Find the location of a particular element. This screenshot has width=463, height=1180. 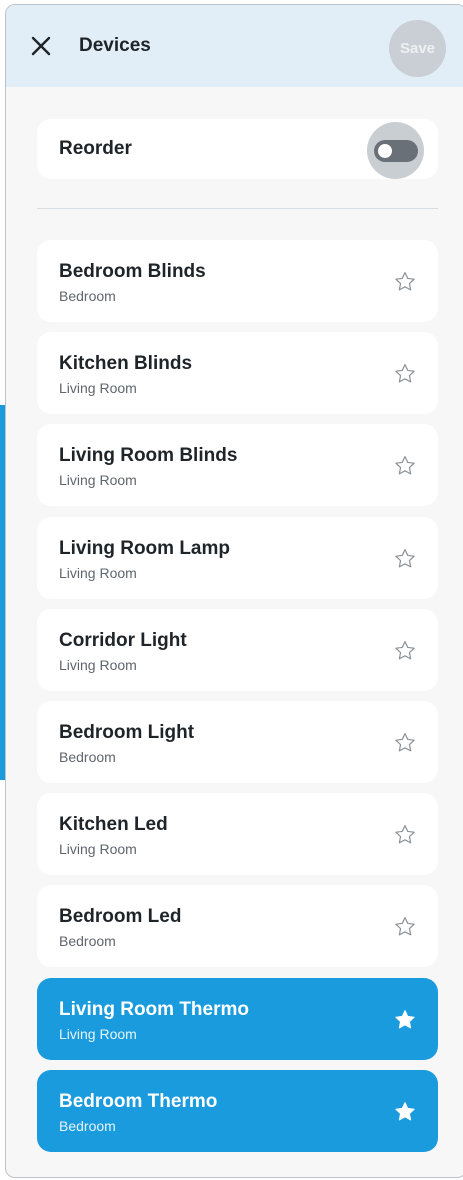

close-icon is located at coordinates (41, 46).